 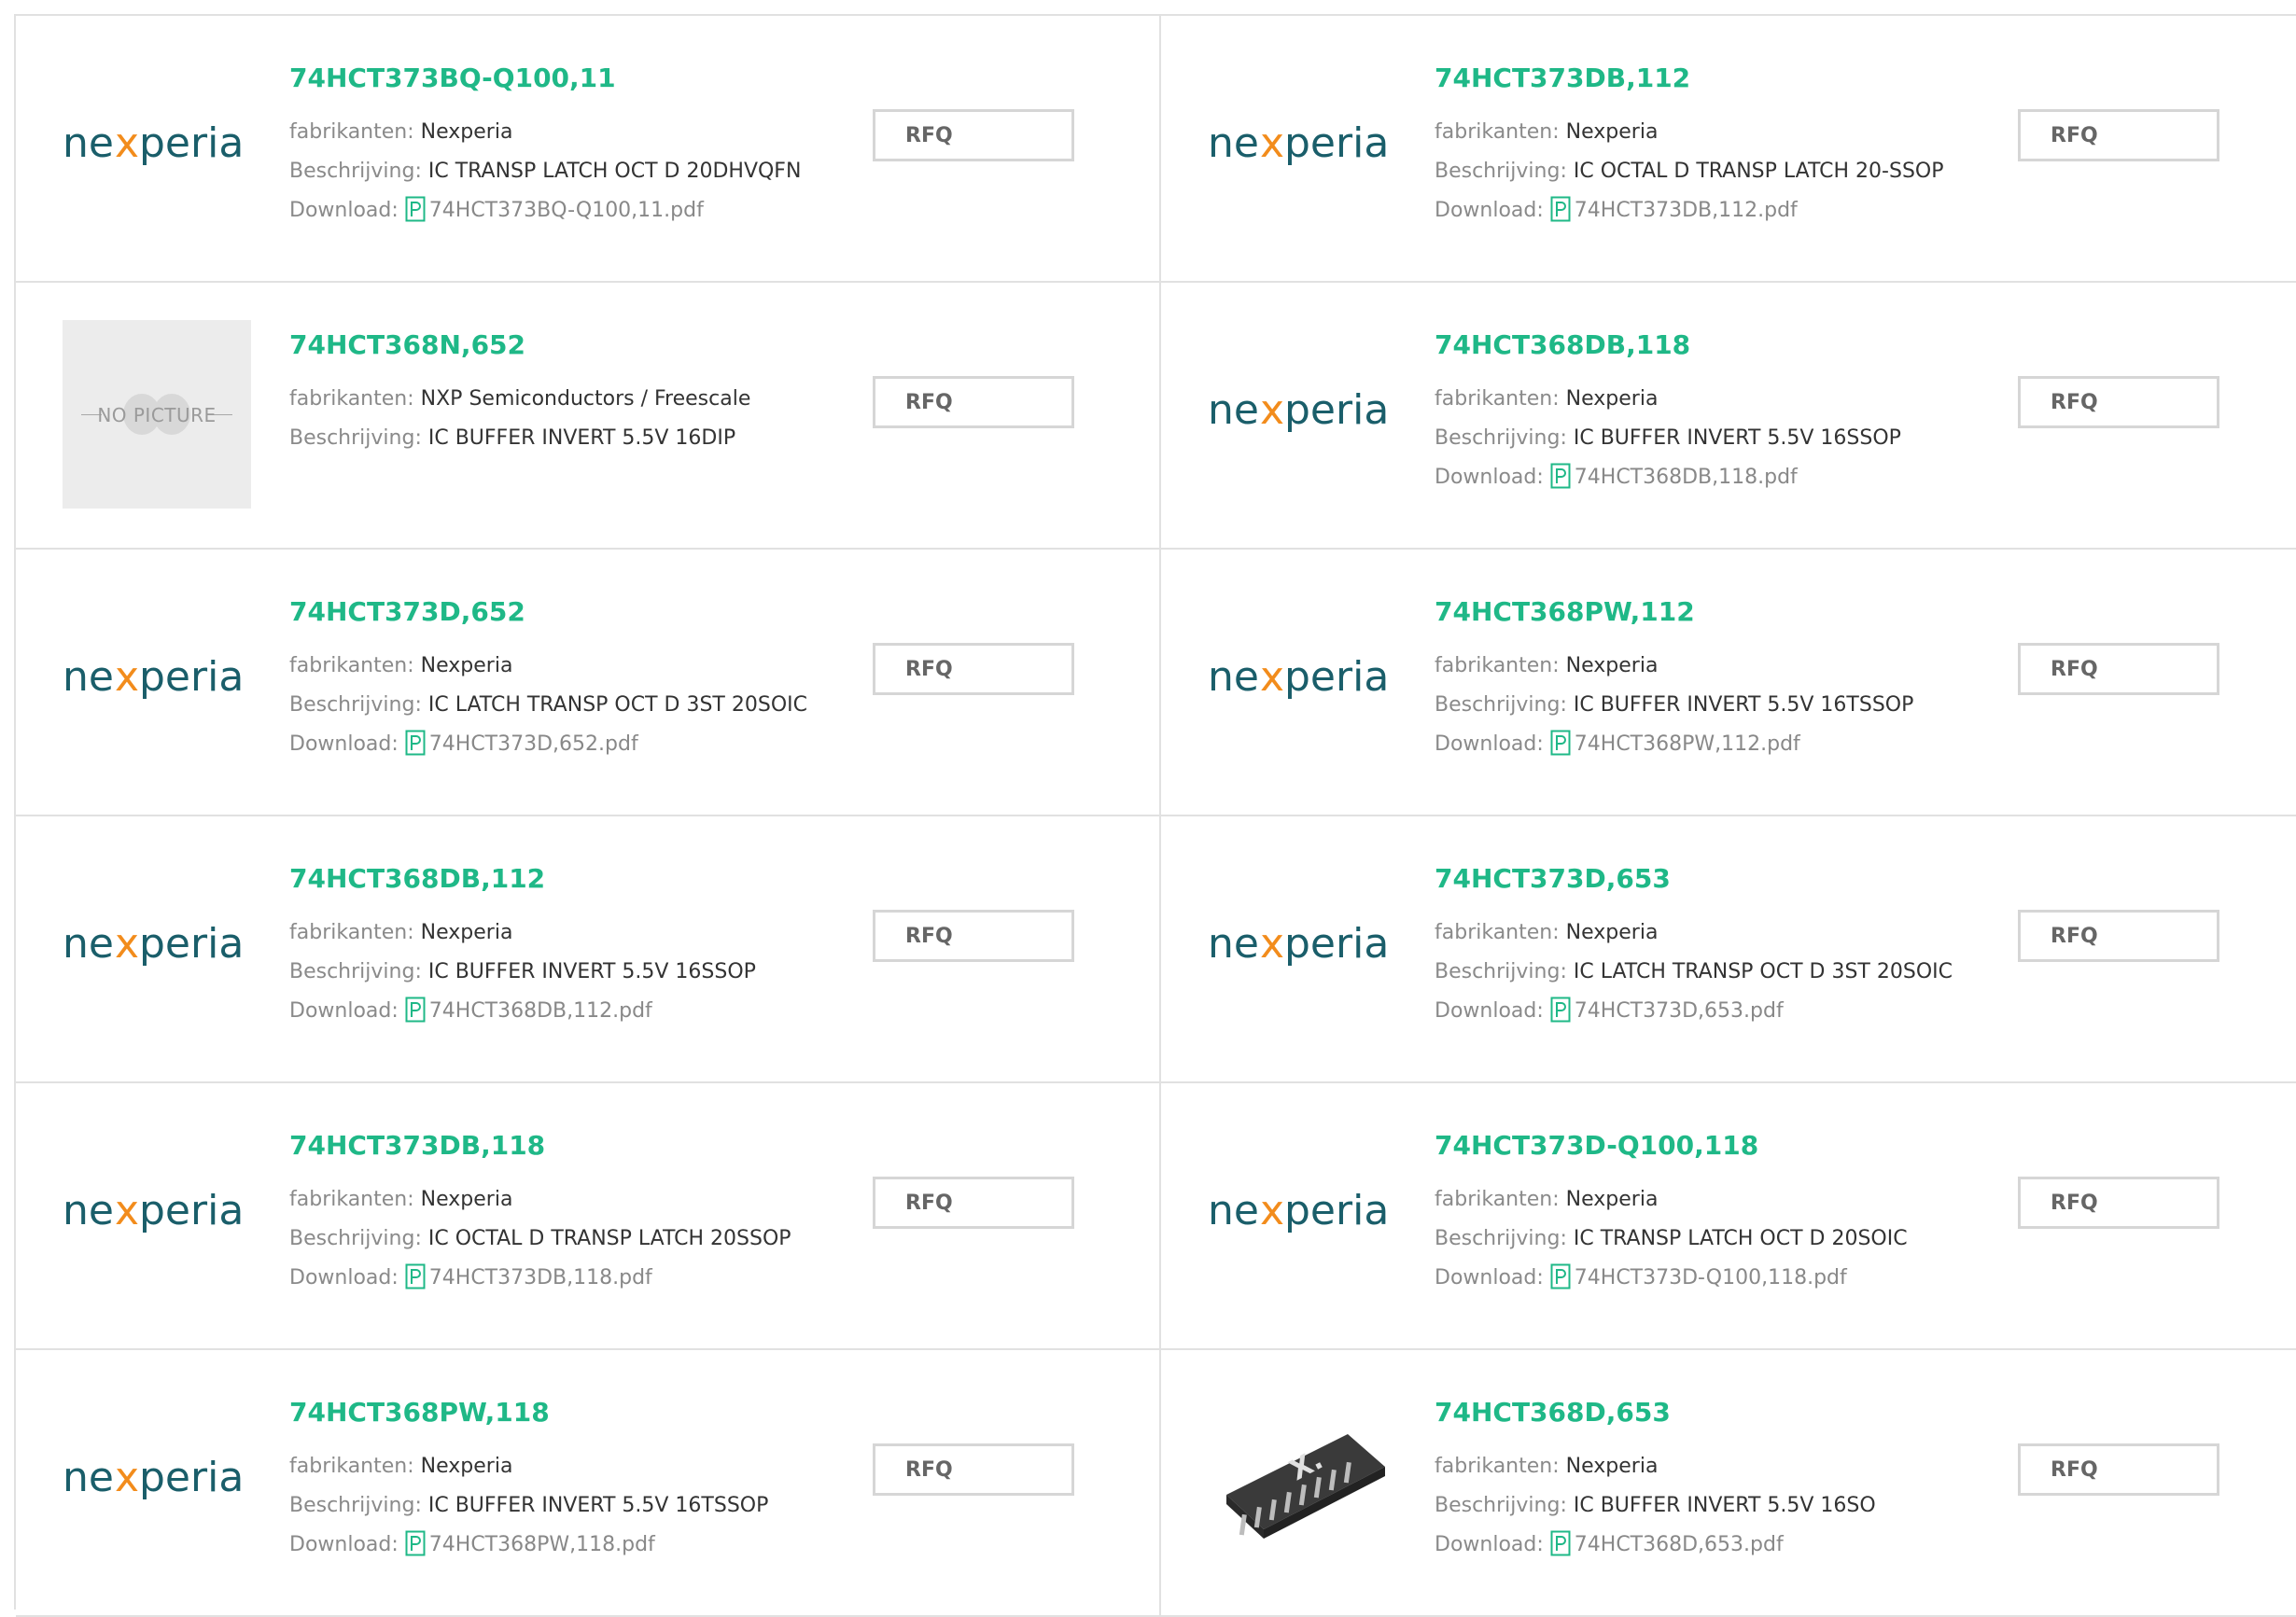 I want to click on download-row: Download: 74HCT373D,653.pdf, so click(x=1724, y=1011).